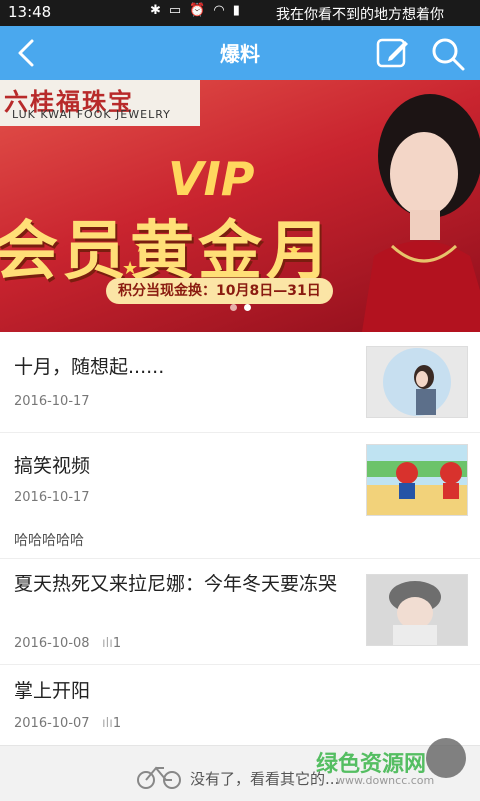 Image resolution: width=480 pixels, height=801 pixels. I want to click on bluetooth-icon: ✱, so click(155, 10).